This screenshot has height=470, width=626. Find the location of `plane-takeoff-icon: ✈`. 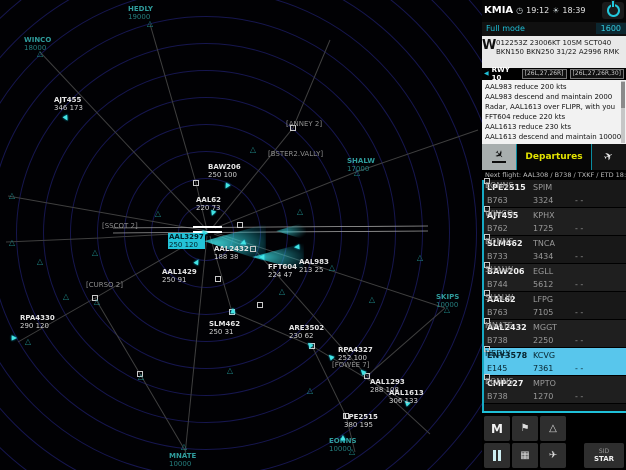

plane-takeoff-icon: ✈ is located at coordinates (609, 156).